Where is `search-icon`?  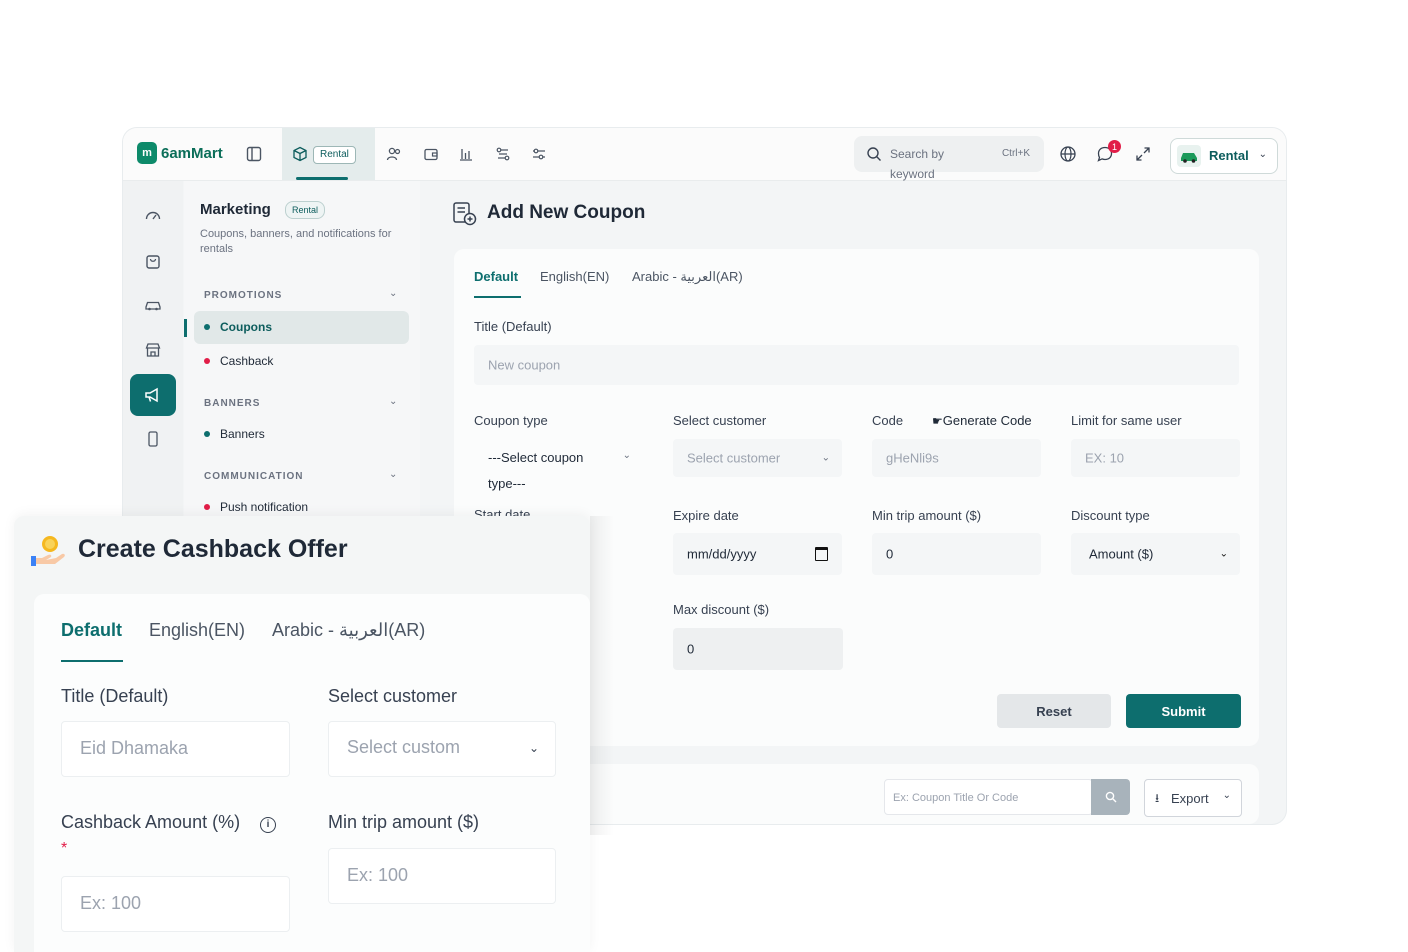
search-icon is located at coordinates (1110, 797).